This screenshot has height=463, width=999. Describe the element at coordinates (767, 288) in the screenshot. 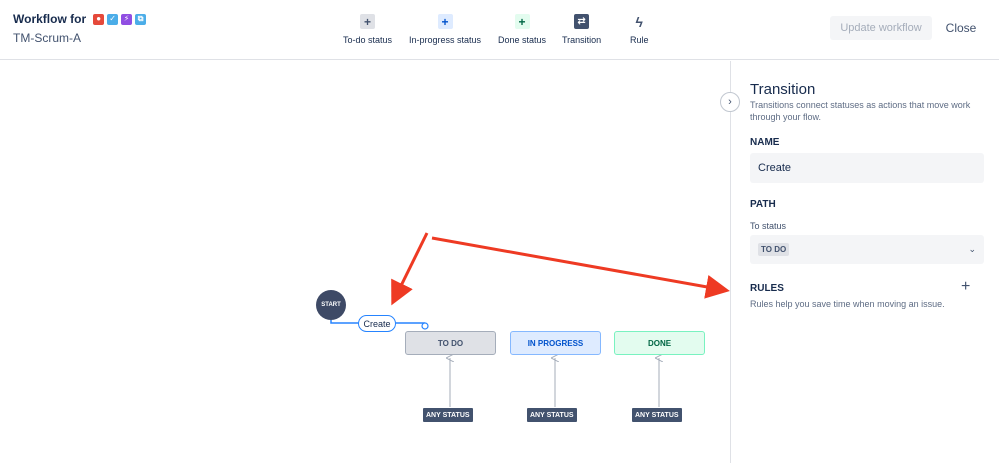

I see `rules-label: RULES` at that location.